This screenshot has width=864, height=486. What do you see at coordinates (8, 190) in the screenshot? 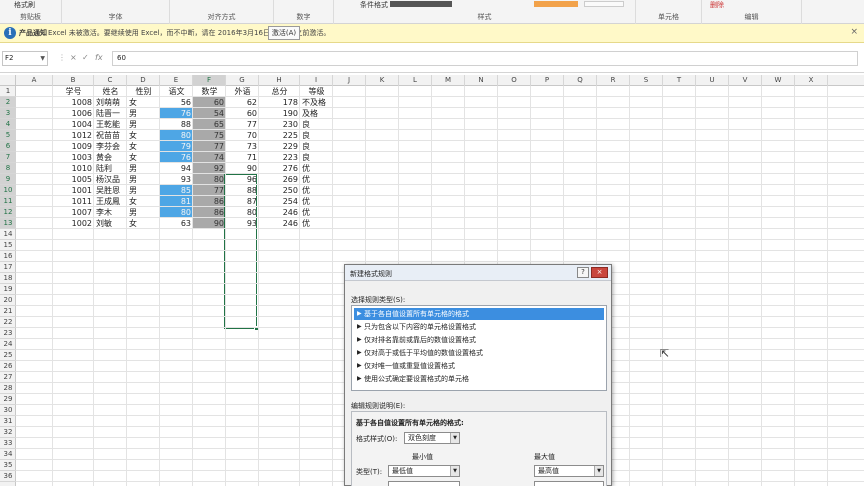
I see `row-header-10: 10` at bounding box center [8, 190].